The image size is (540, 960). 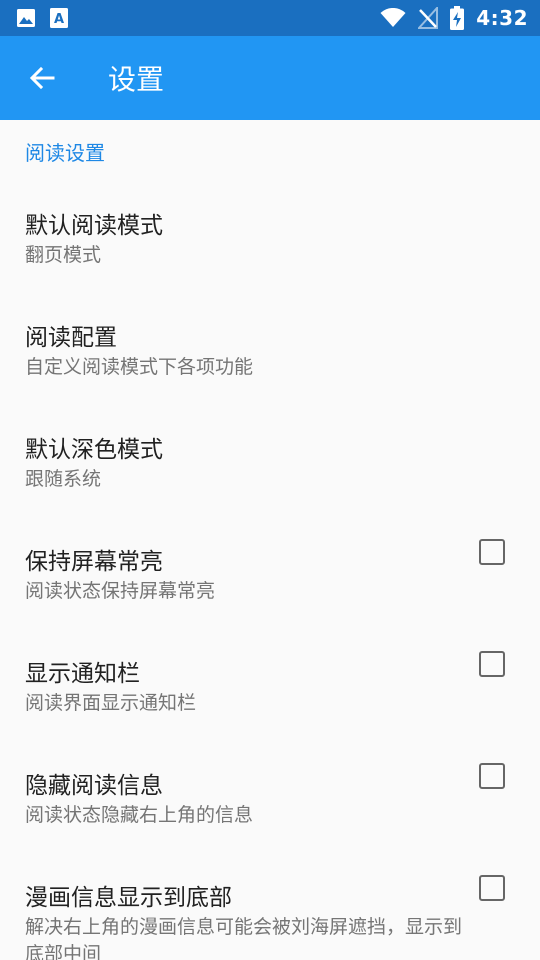 What do you see at coordinates (139, 367) in the screenshot?
I see `pref-summary: 自定义阅读模式下各项功能` at bounding box center [139, 367].